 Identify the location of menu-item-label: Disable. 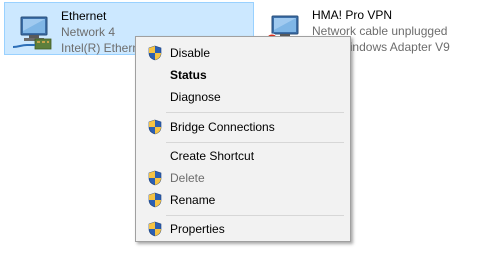
(190, 53).